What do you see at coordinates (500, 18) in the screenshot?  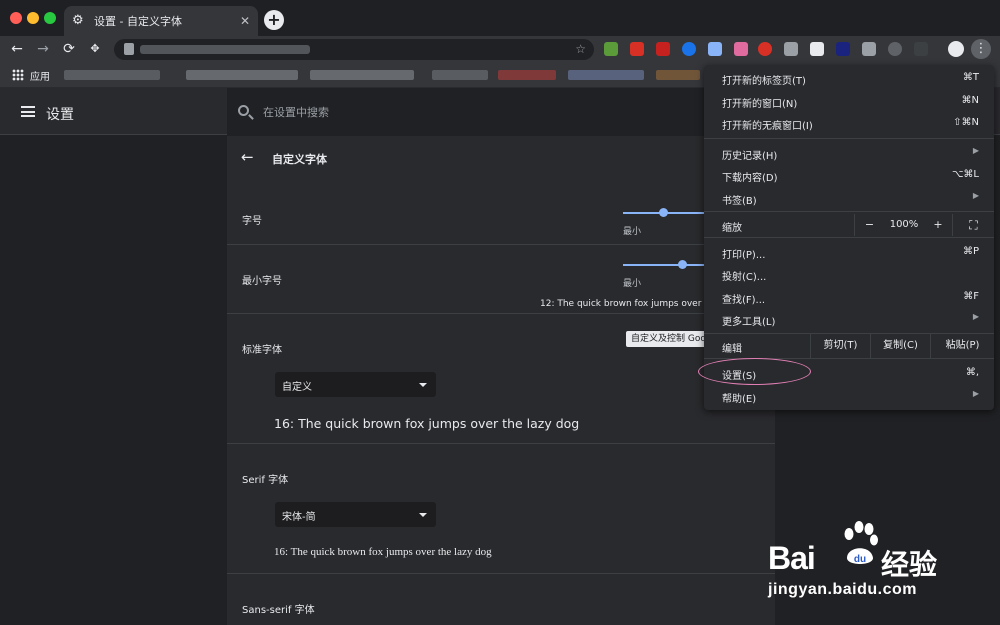 I see `title-bar: ⚙ 设置 - 自定义字体 ✕ +` at bounding box center [500, 18].